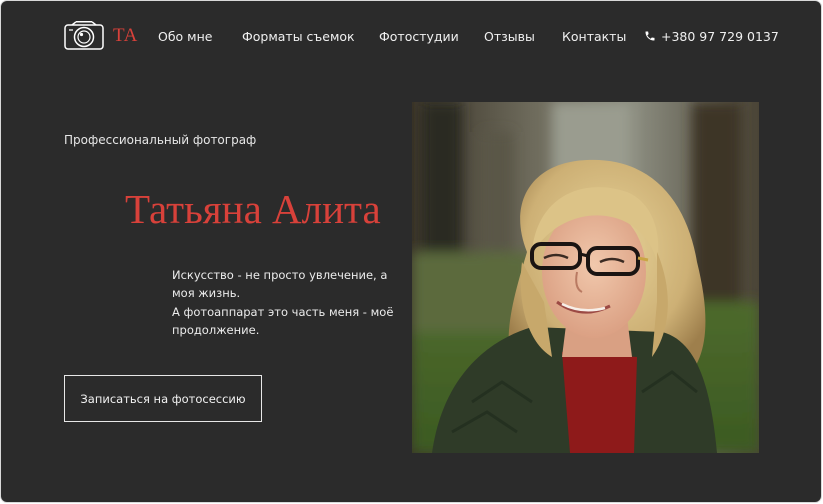 This screenshot has height=504, width=823. I want to click on bio-line: моя жизнь., so click(206, 293).